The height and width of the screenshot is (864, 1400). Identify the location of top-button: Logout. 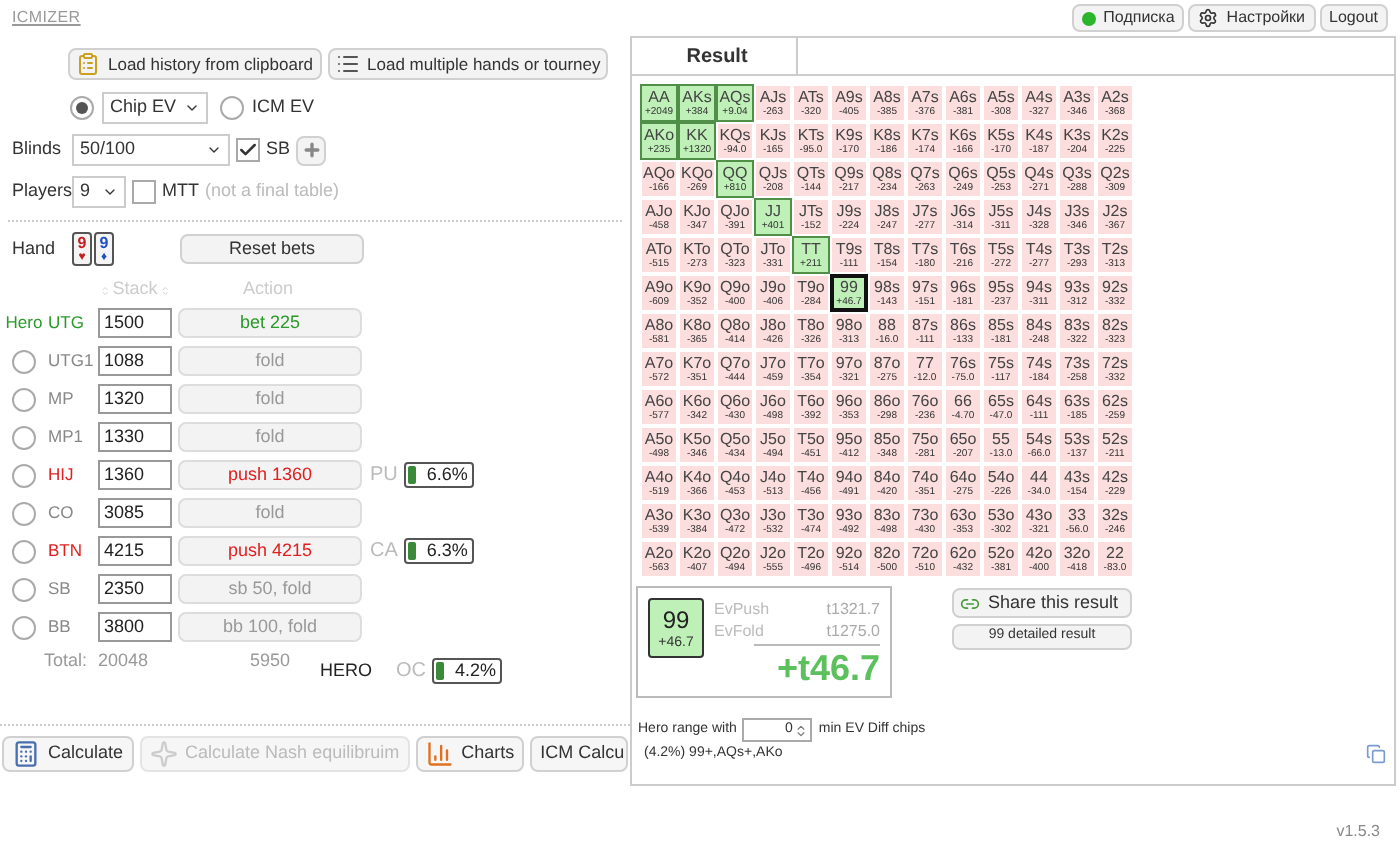
(1353, 18).